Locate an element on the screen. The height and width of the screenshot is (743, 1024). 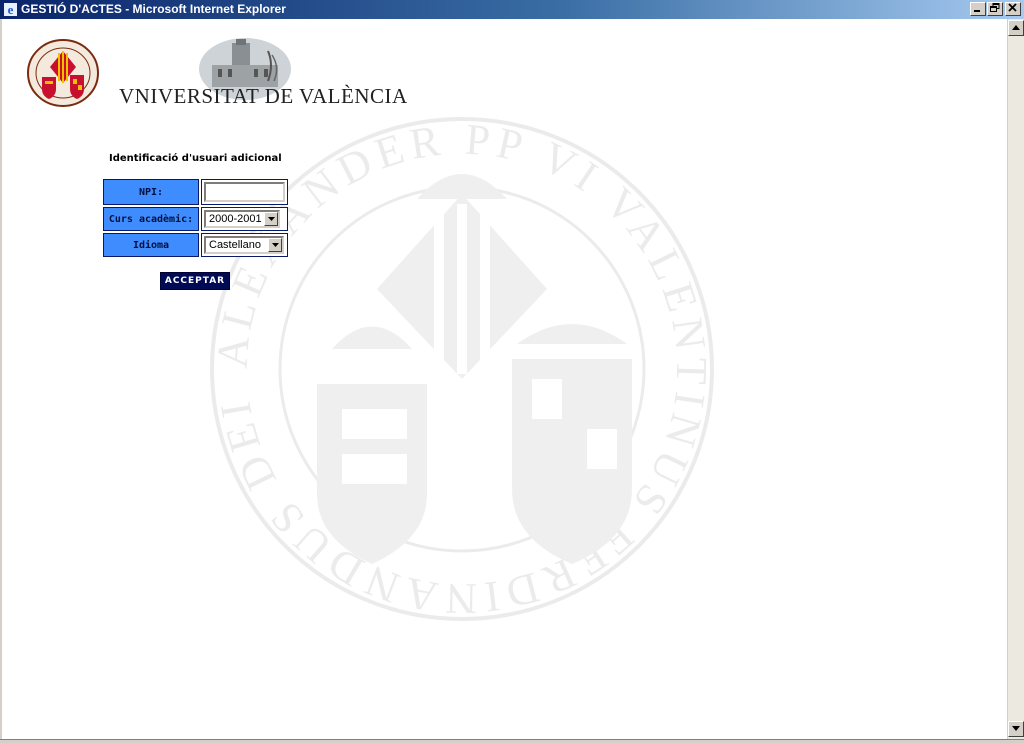
npi-label: NPI: is located at coordinates (151, 192).